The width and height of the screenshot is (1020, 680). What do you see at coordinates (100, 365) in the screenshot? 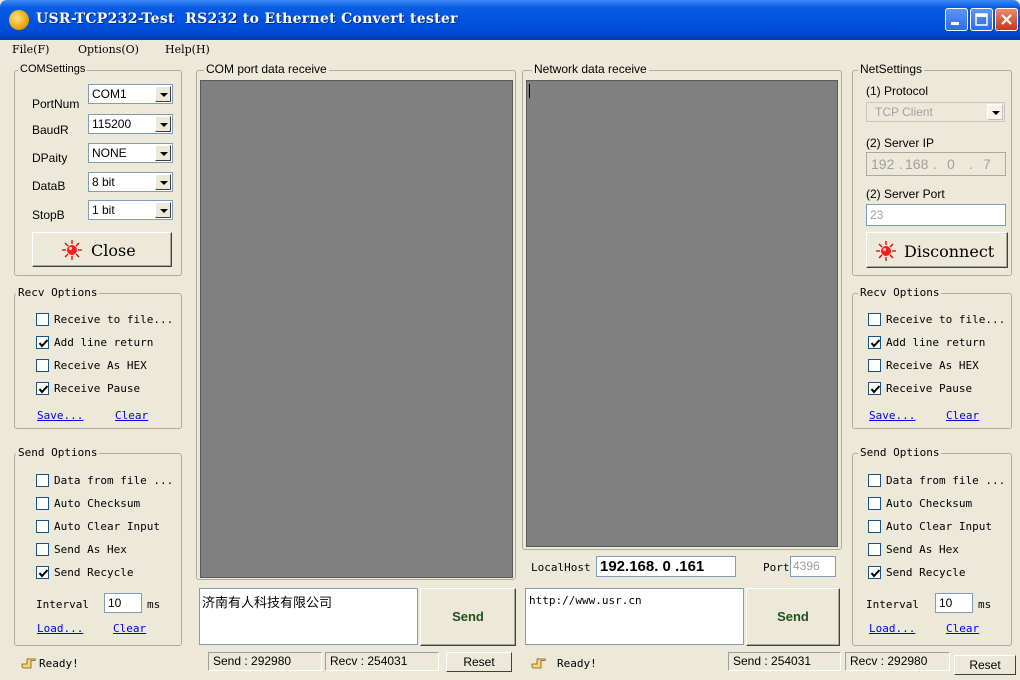
I see `left-receive-as-hex-label: Receive As HEX` at bounding box center [100, 365].